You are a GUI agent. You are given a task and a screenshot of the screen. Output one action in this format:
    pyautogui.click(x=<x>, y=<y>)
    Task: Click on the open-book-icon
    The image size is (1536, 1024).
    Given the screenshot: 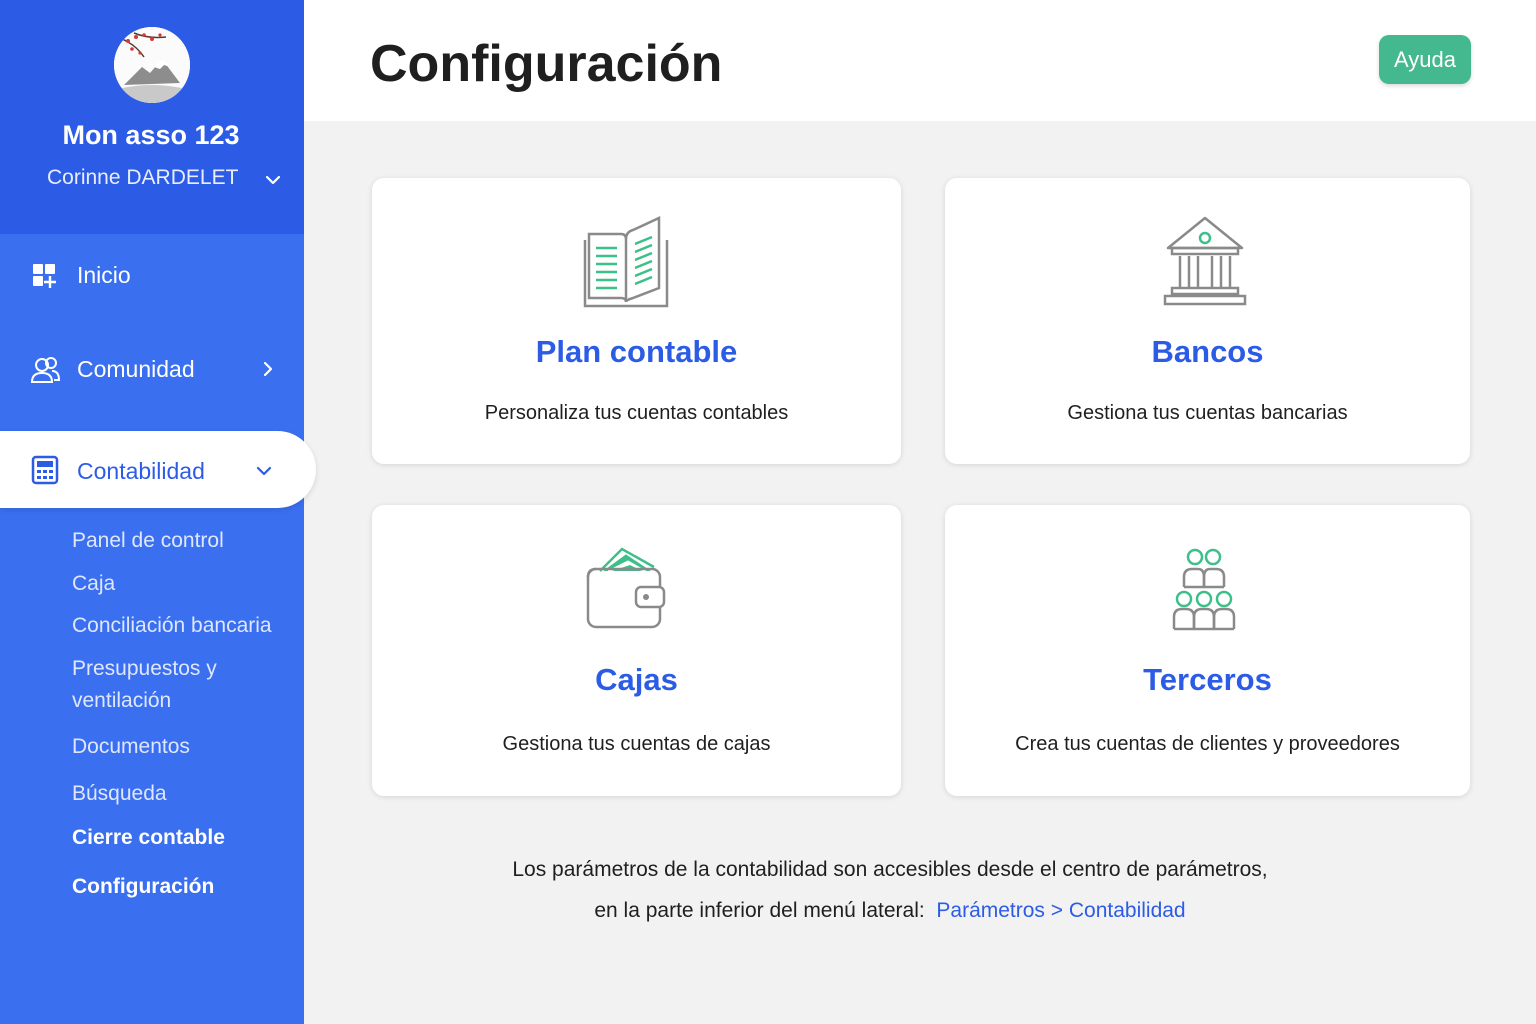 What is the action you would take?
    pyautogui.click(x=626, y=262)
    